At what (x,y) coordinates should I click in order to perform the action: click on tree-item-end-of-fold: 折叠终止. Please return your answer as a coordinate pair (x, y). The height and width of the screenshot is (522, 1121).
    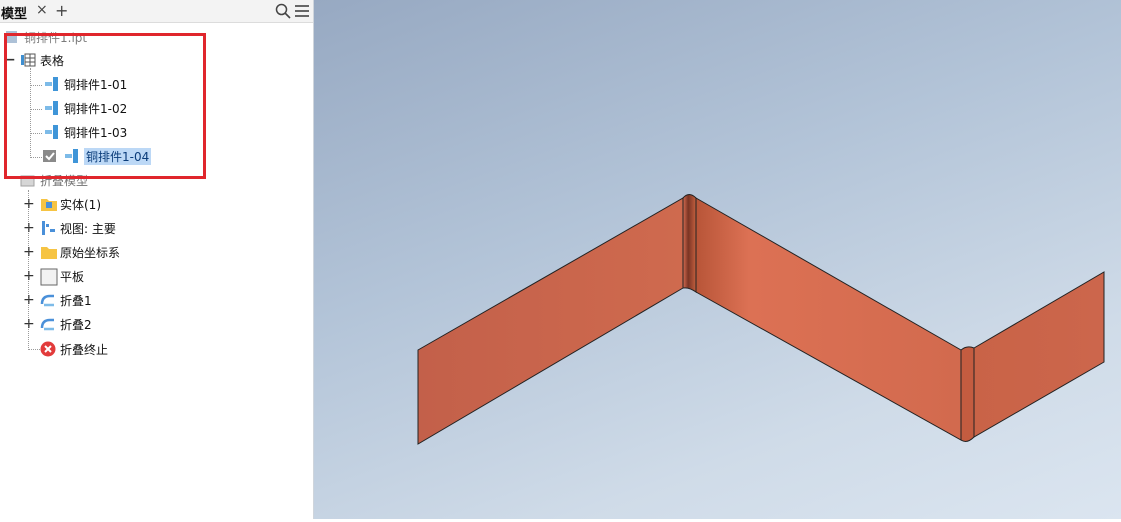
    Looking at the image, I should click on (74, 349).